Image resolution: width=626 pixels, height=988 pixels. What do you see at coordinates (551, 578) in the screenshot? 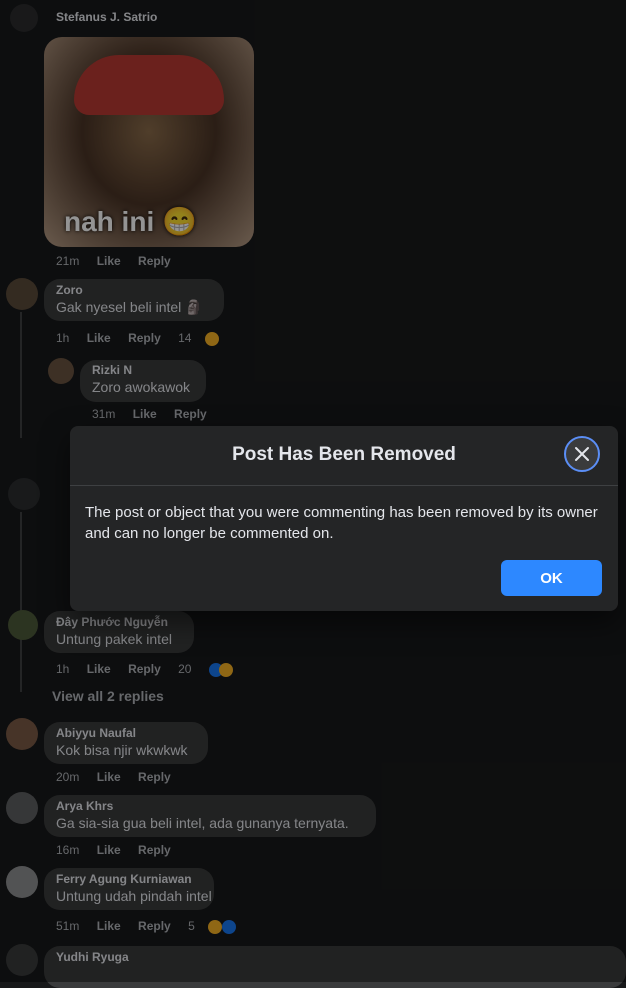
I see `ok-button: OK` at bounding box center [551, 578].